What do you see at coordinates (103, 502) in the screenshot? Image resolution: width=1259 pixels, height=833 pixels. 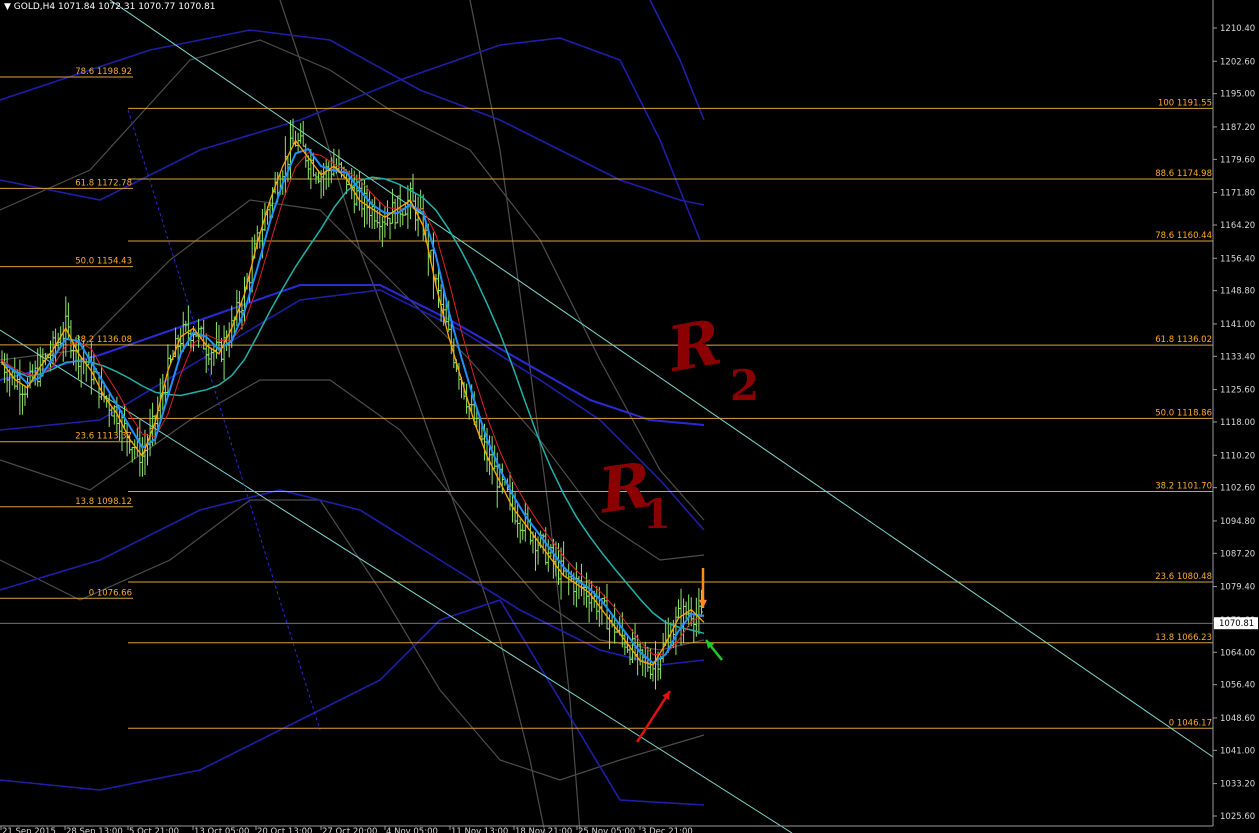 I see `fib-left-label-6: 13.8 1098.12` at bounding box center [103, 502].